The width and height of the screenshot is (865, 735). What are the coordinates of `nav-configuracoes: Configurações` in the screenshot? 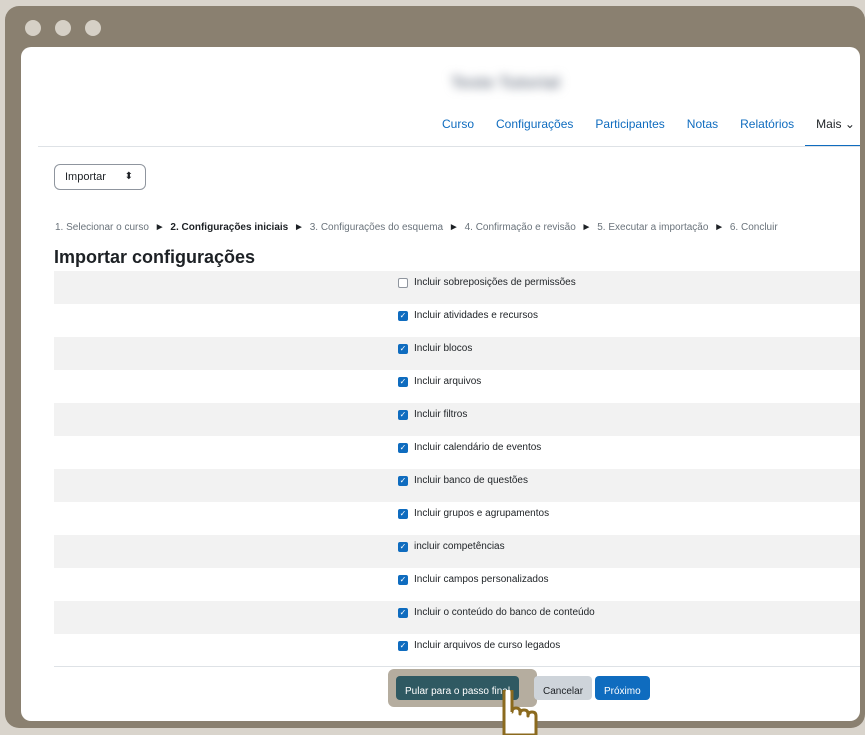 It's located at (534, 128).